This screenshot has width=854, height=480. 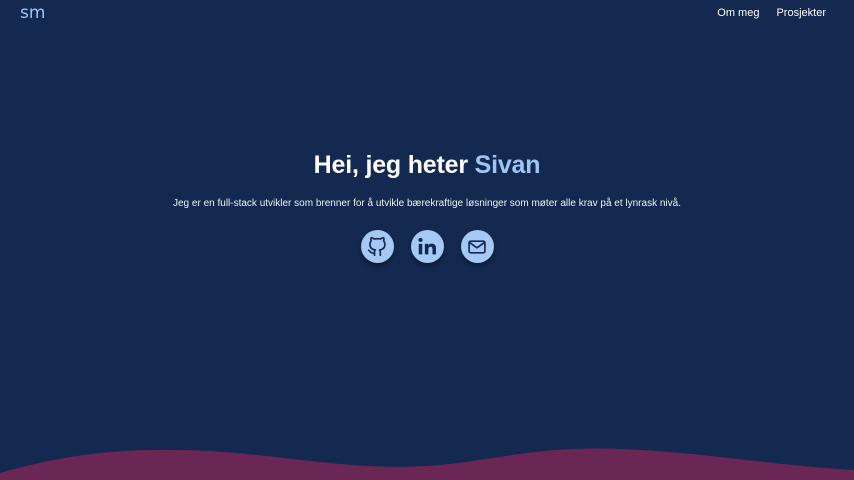 I want to click on logo-text: sm, so click(x=32, y=13).